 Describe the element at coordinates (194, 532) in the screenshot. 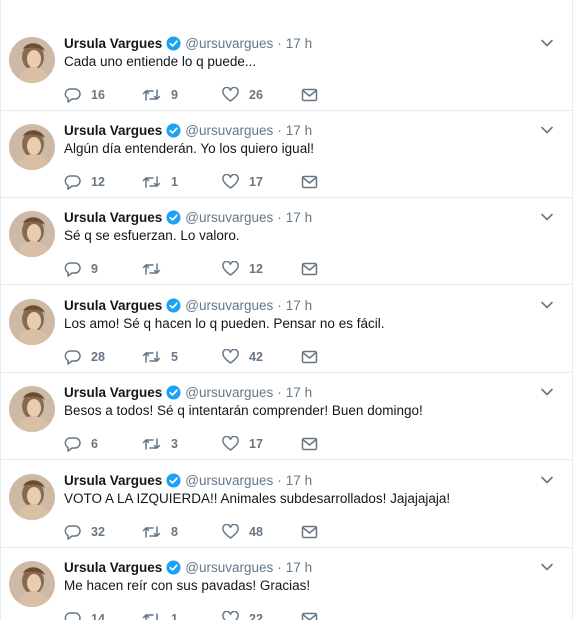

I see `tweet-actions: 32 8 48` at that location.